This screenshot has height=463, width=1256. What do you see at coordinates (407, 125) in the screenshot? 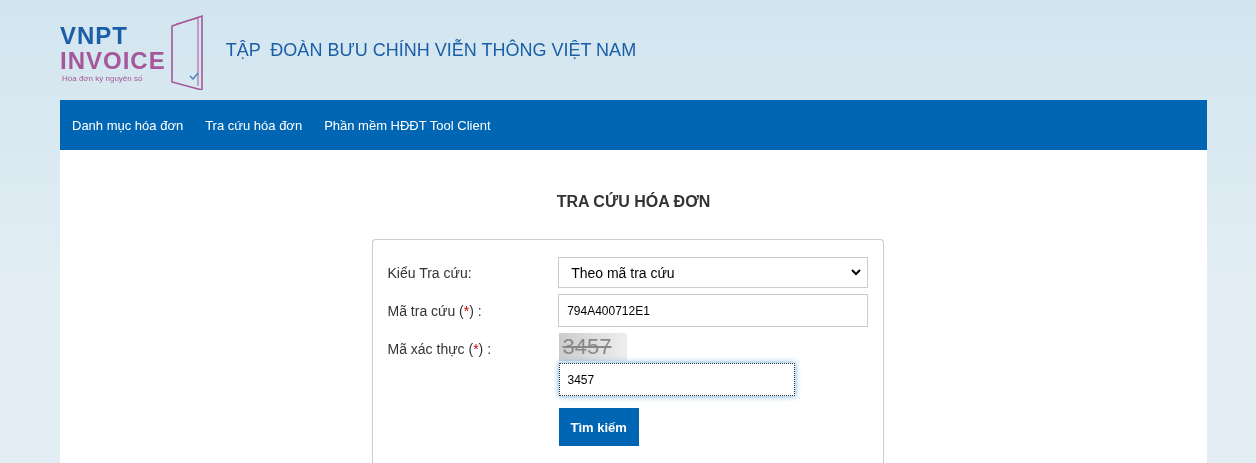
I see `nav-link: Phần mềm HĐĐT Tool Client` at bounding box center [407, 125].